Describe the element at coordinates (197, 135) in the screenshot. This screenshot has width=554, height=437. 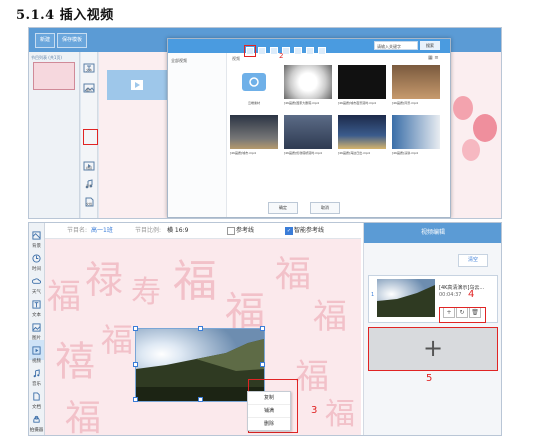
I see `folder-tree: 全部视频` at that location.